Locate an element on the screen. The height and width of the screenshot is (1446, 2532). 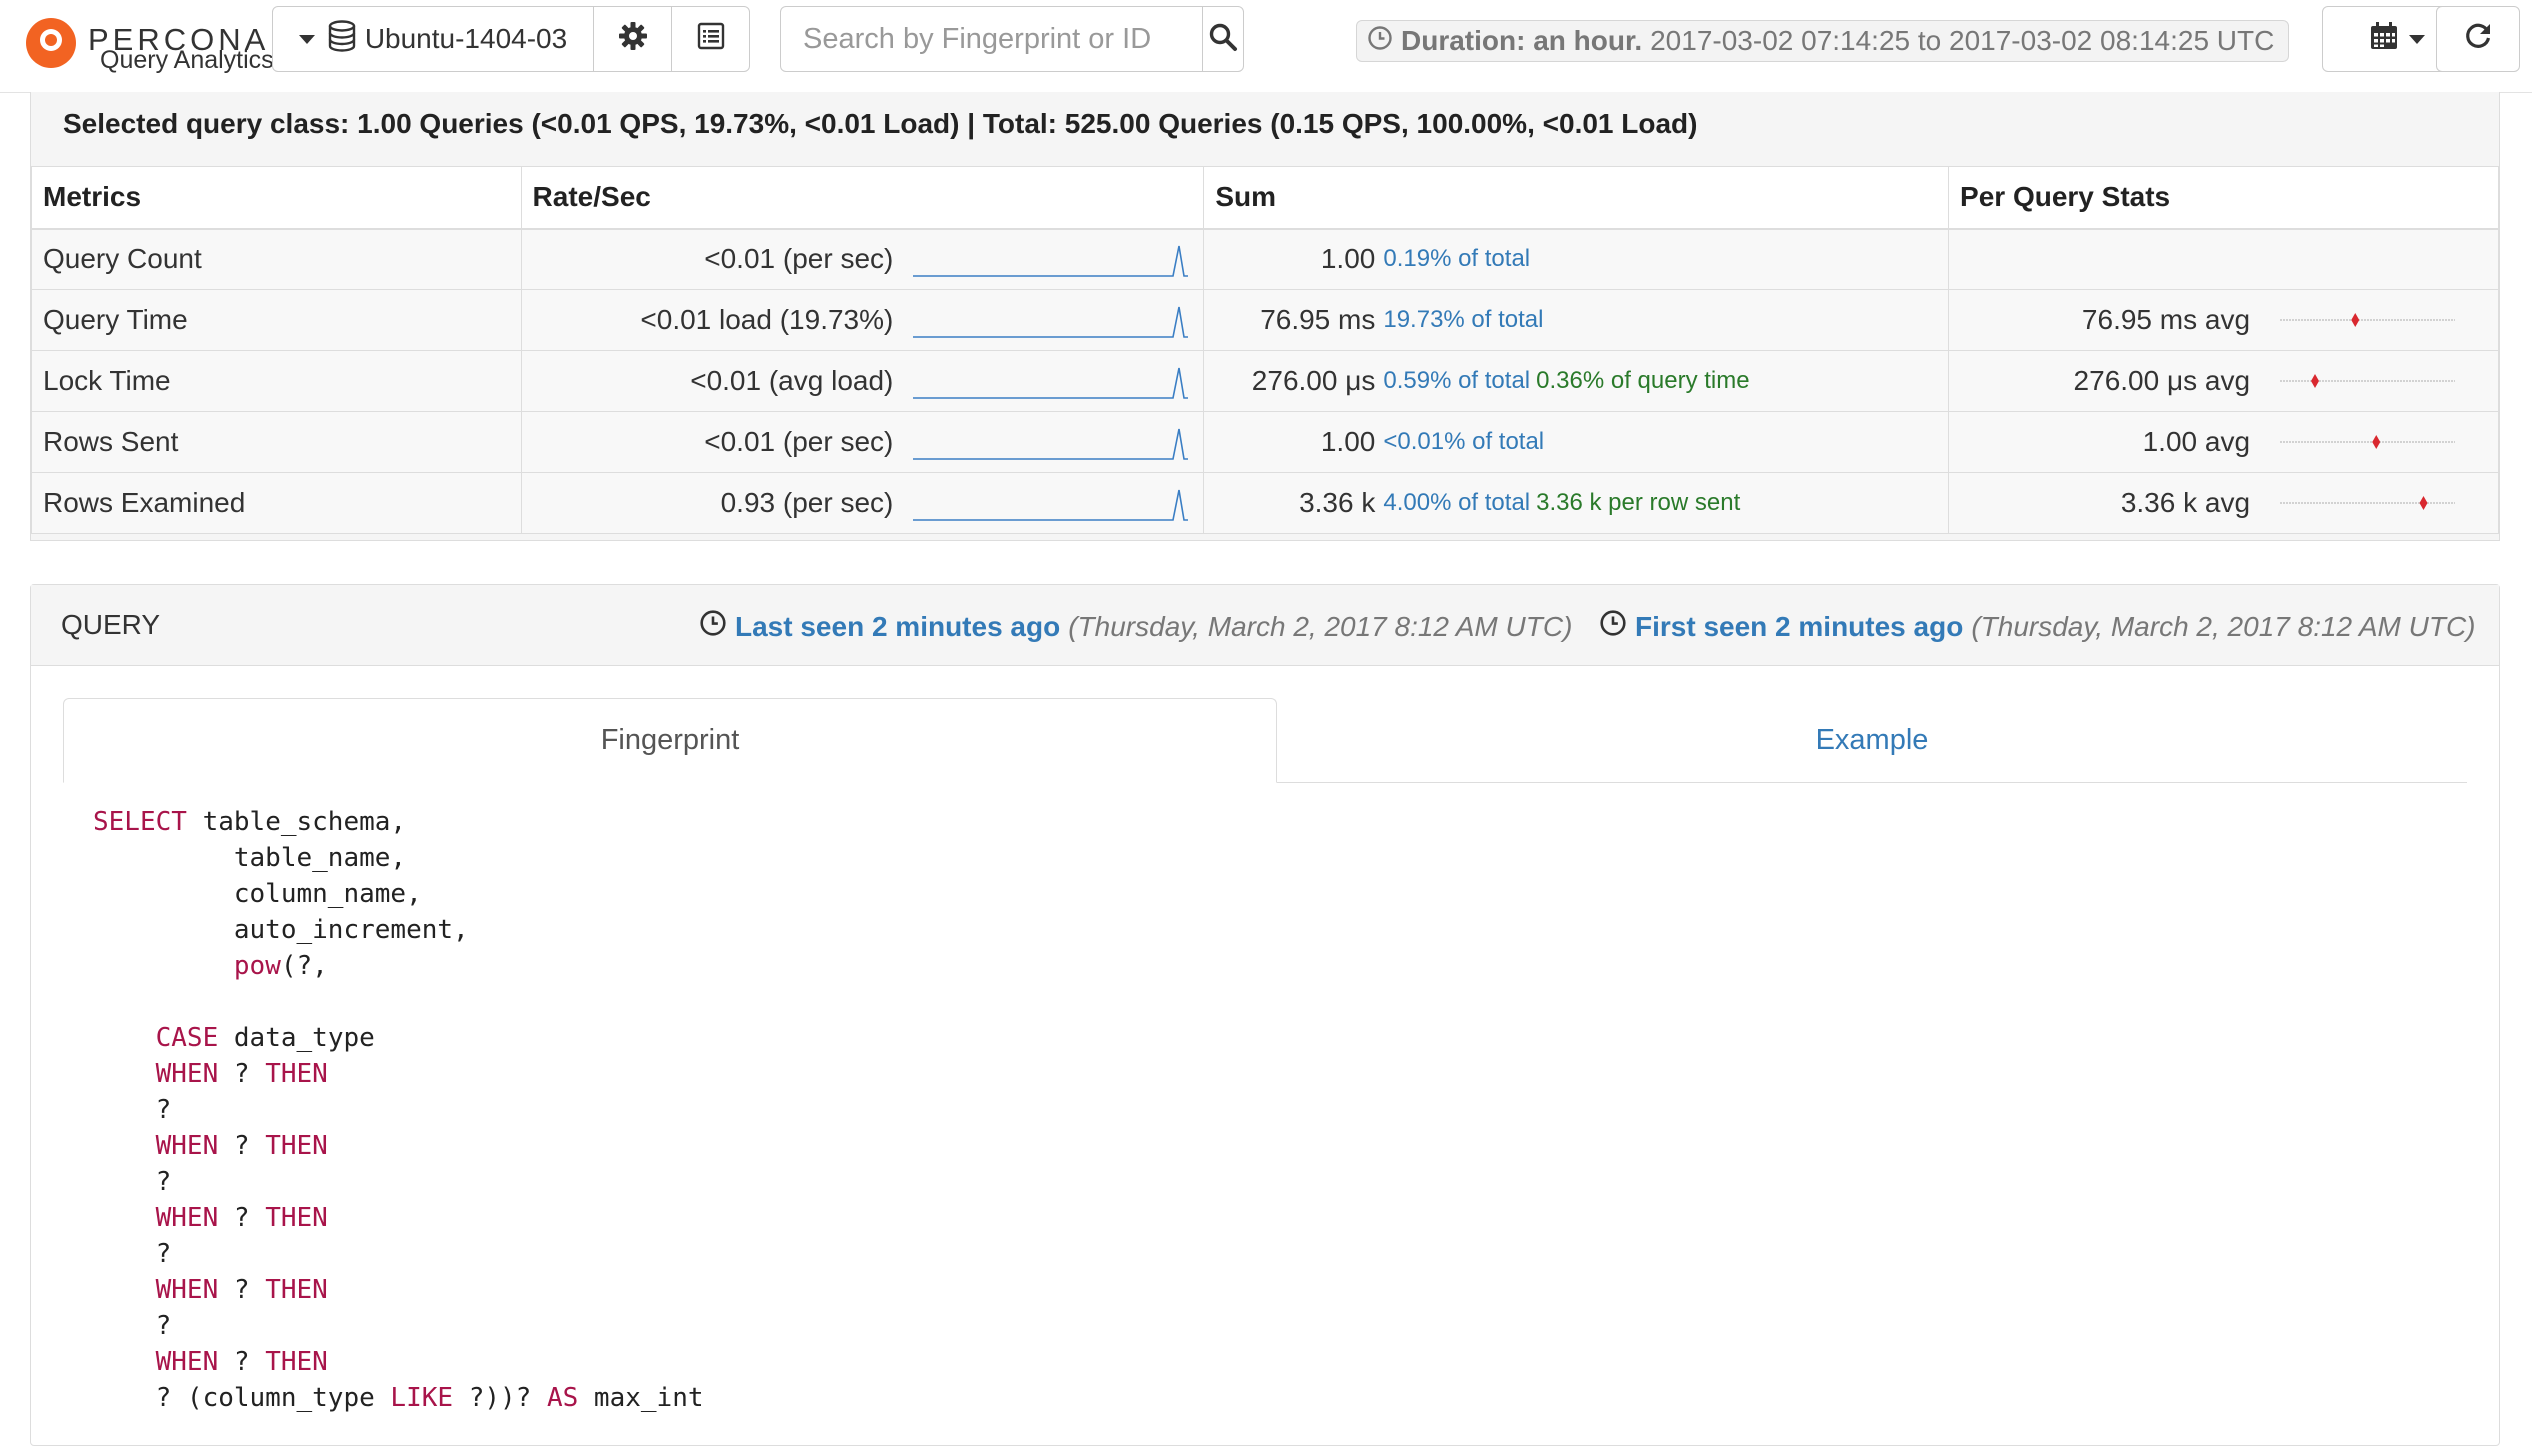
metric-sum: 1.00 is located at coordinates (1348, 441).